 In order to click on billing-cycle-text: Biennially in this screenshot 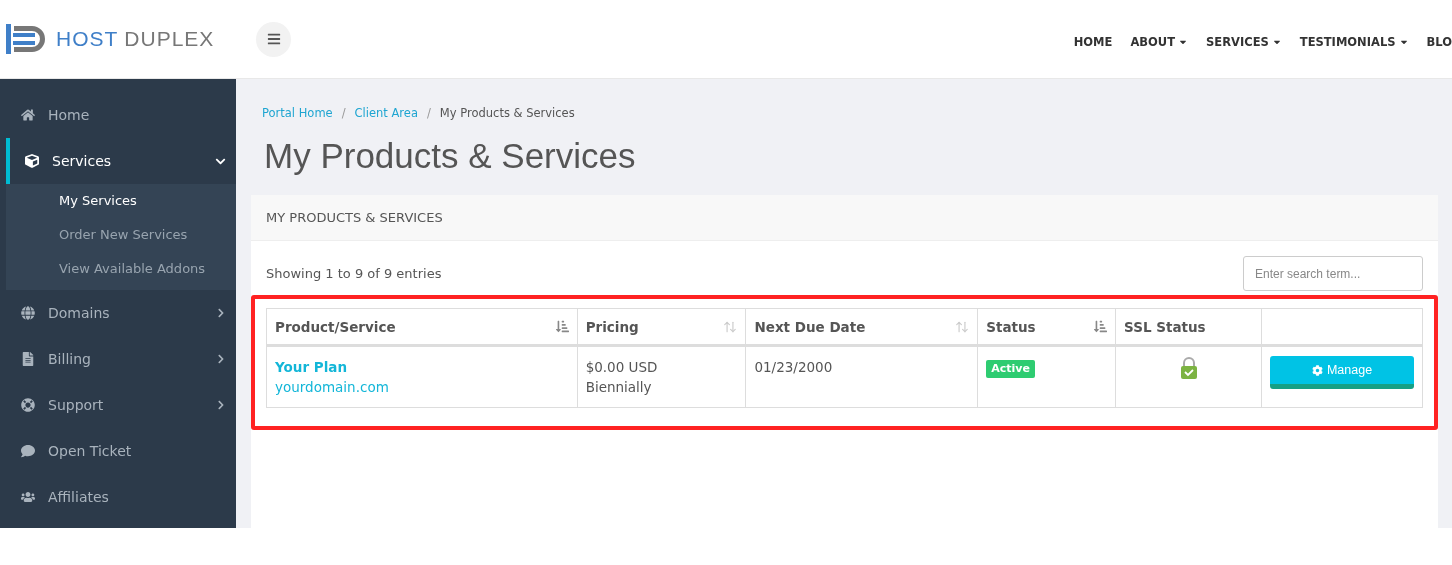, I will do `click(619, 387)`.